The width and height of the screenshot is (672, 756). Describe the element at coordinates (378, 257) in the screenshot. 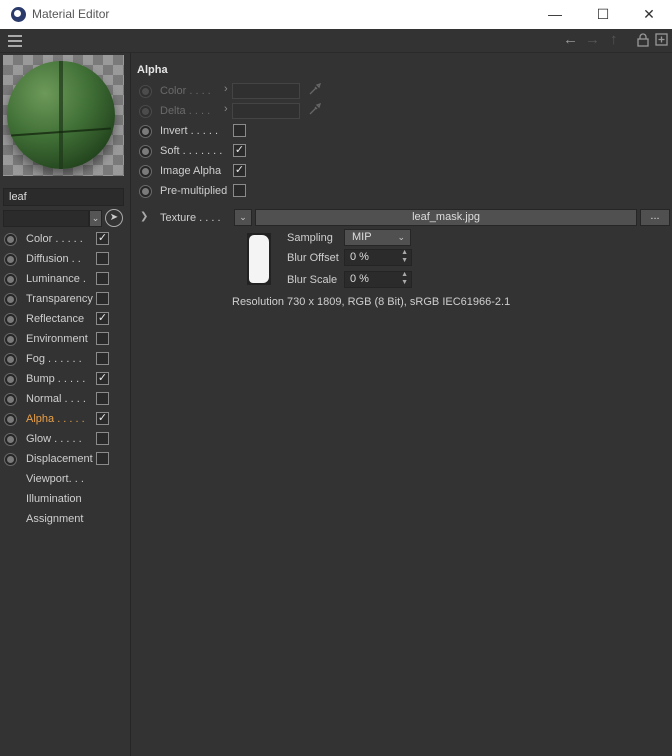

I see `blur-offset-field: 0 % ▲ ▼` at that location.